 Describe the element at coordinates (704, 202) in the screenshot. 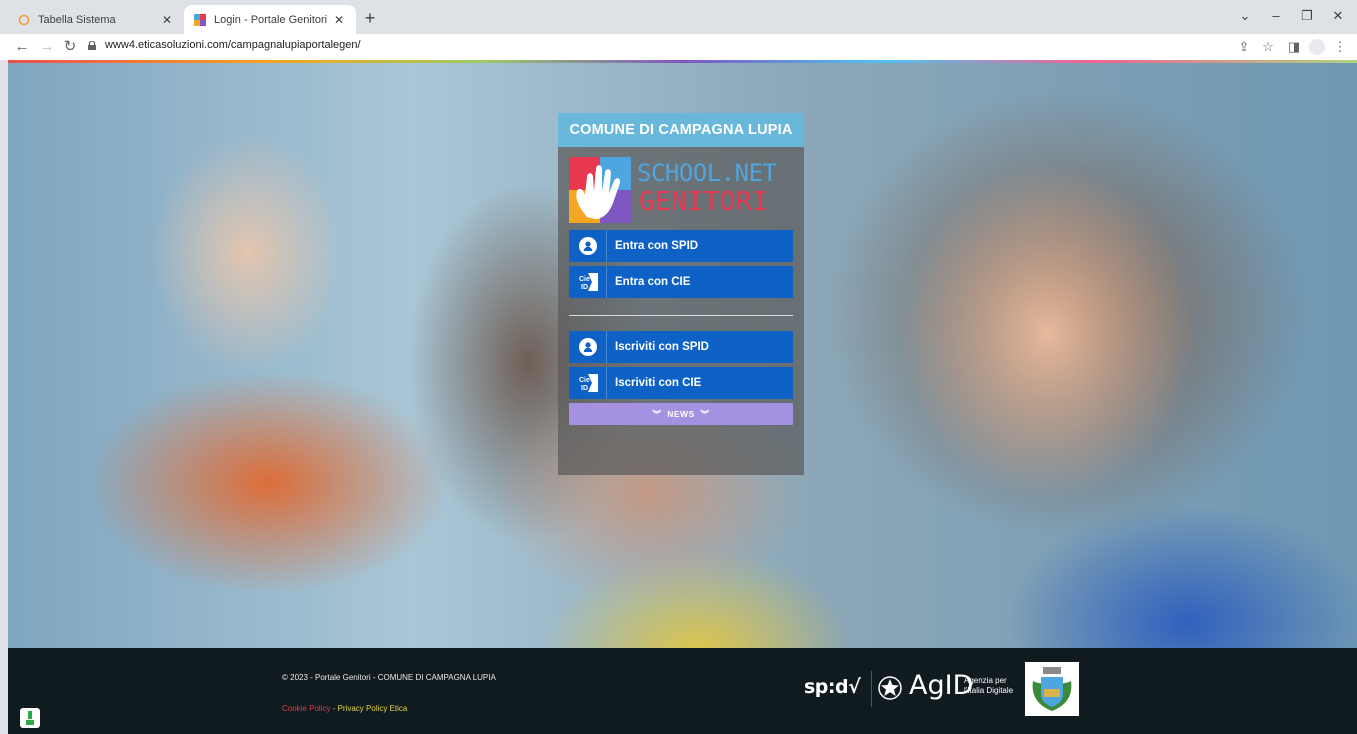

I see `logo-genitori-text: GENITORI` at that location.